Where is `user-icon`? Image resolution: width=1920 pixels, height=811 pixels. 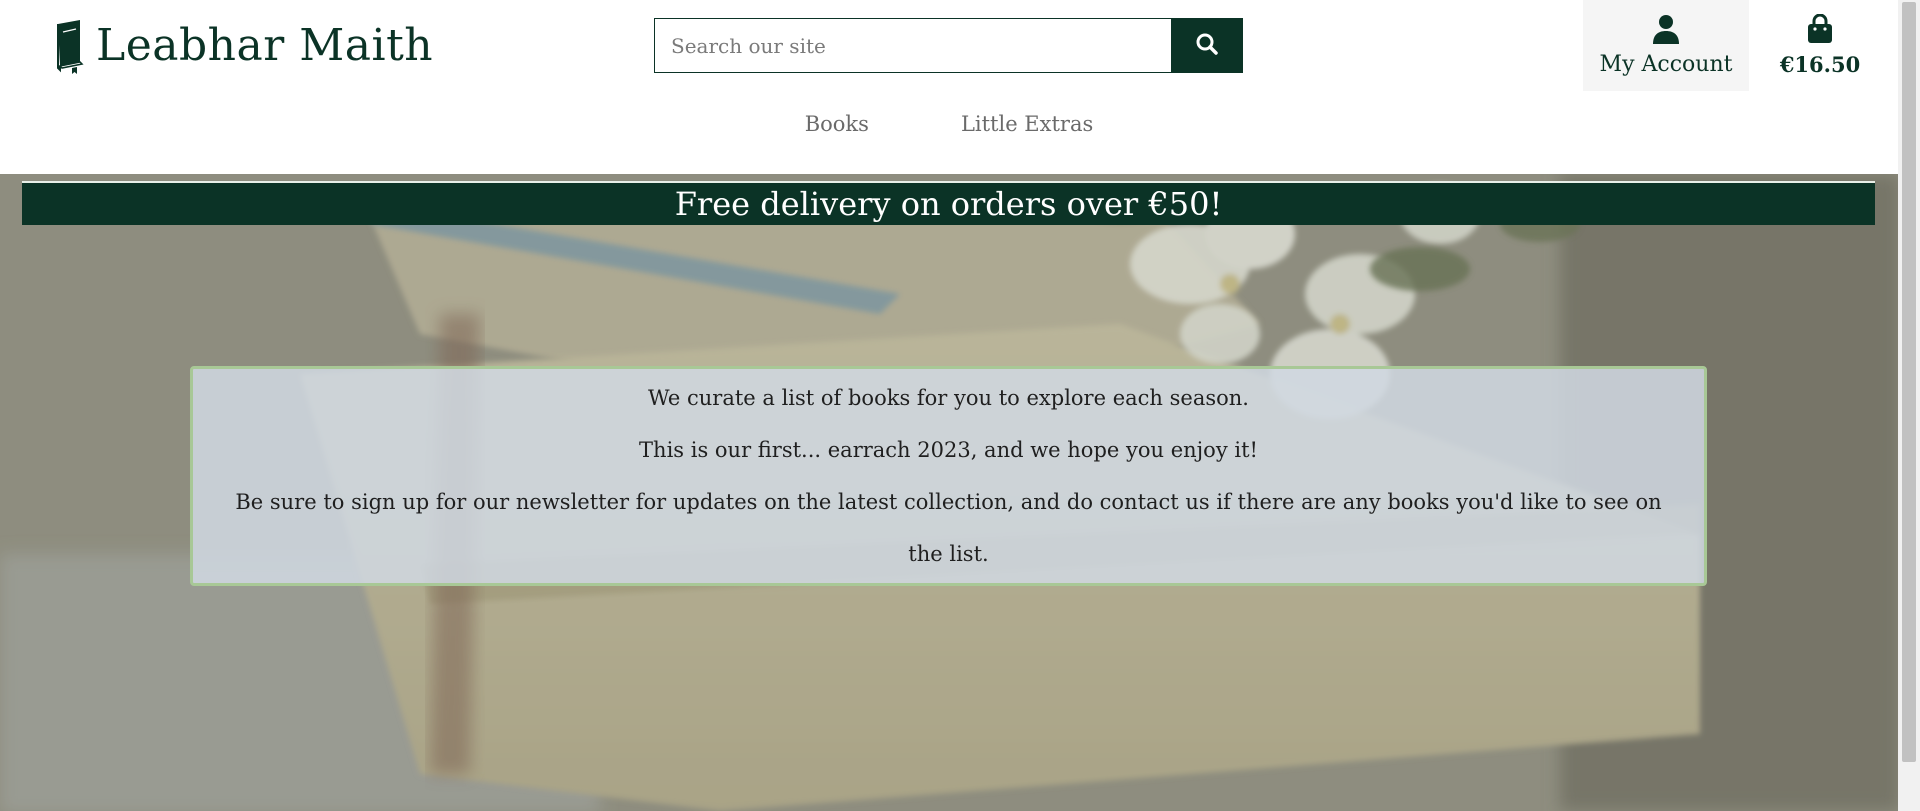 user-icon is located at coordinates (1666, 31).